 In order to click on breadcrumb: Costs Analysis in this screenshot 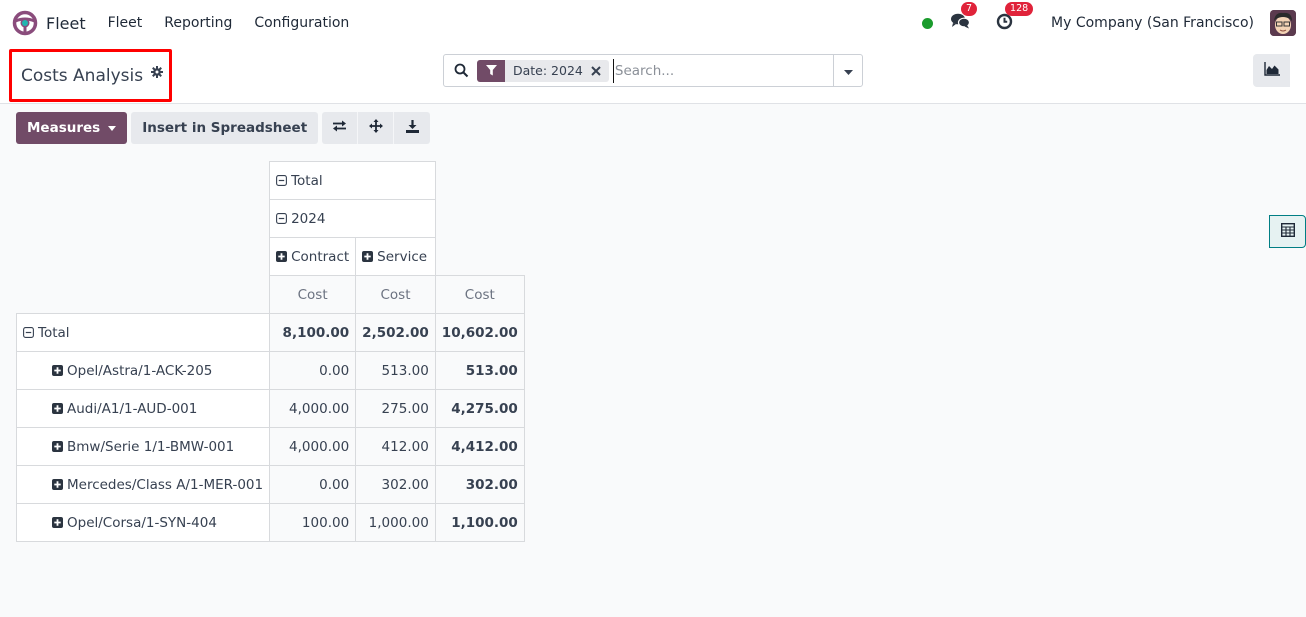, I will do `click(90, 75)`.